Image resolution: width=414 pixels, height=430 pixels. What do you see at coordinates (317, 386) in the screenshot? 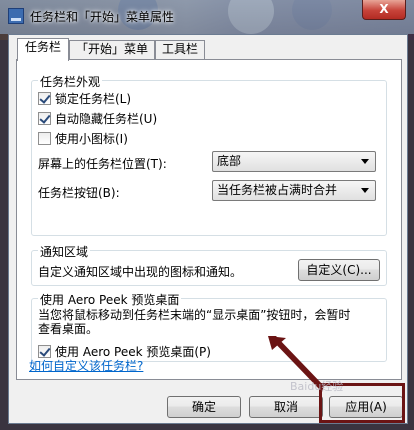
I see `watermark-text: Baidu经验` at bounding box center [317, 386].